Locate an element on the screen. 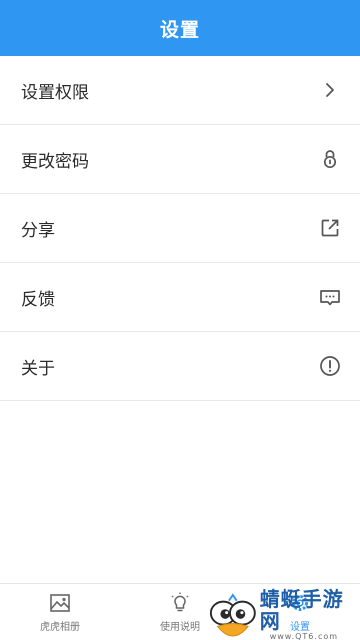 This screenshot has height=640, width=360. info-icon is located at coordinates (330, 366).